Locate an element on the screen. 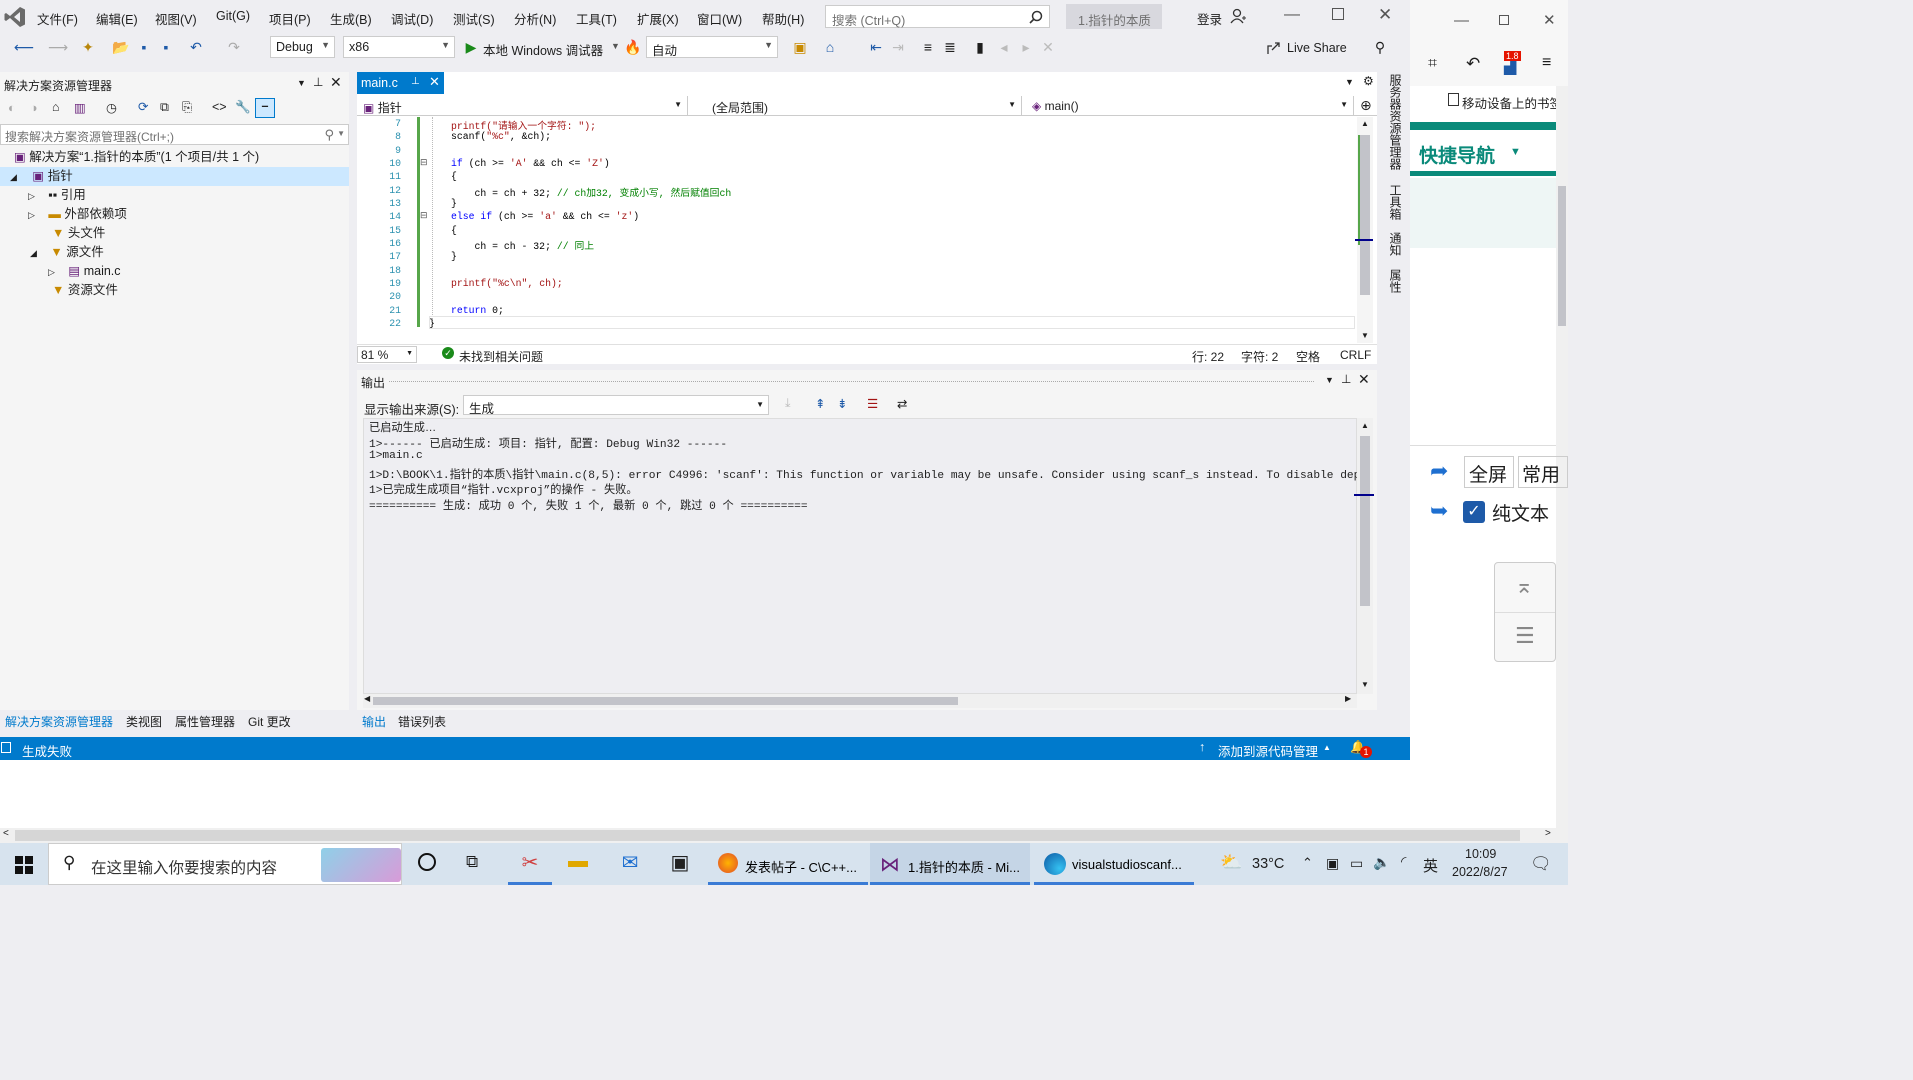 The width and height of the screenshot is (1913, 1080). outdent-icon: ≣ is located at coordinates (950, 47).